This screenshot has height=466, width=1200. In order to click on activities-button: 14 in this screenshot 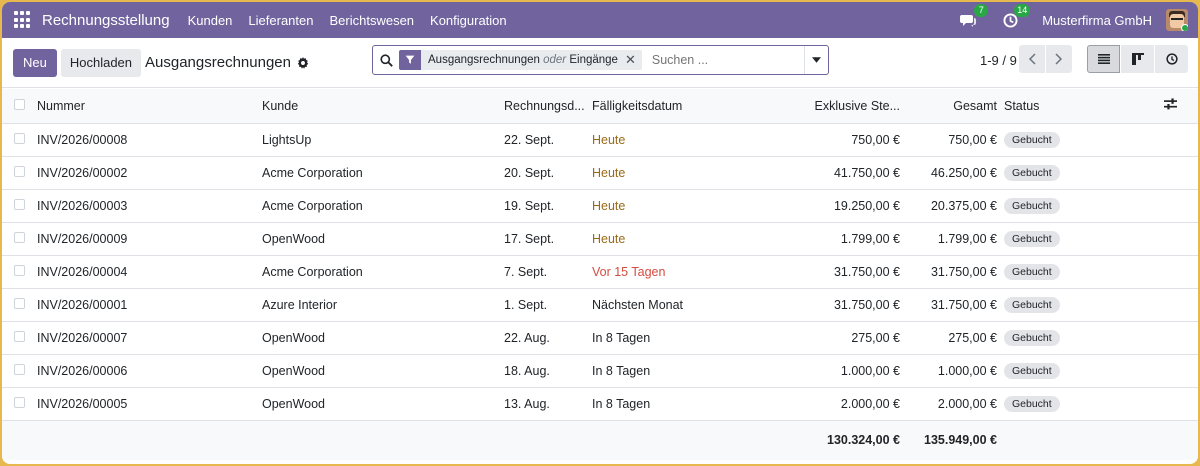, I will do `click(1015, 17)`.